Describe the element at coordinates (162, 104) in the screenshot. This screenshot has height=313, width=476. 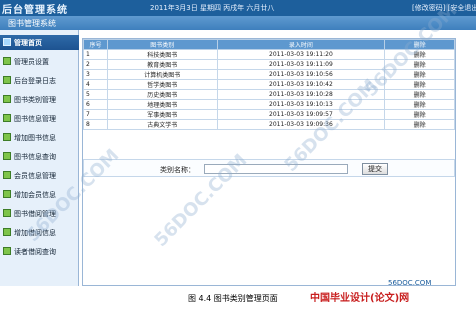
I see `row-category: 地理类图书` at that location.